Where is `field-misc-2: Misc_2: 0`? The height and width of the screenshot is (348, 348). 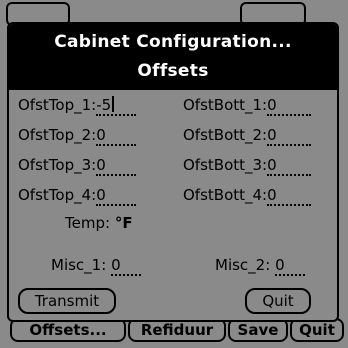
field-misc-2: Misc_2: 0 is located at coordinates (260, 266).